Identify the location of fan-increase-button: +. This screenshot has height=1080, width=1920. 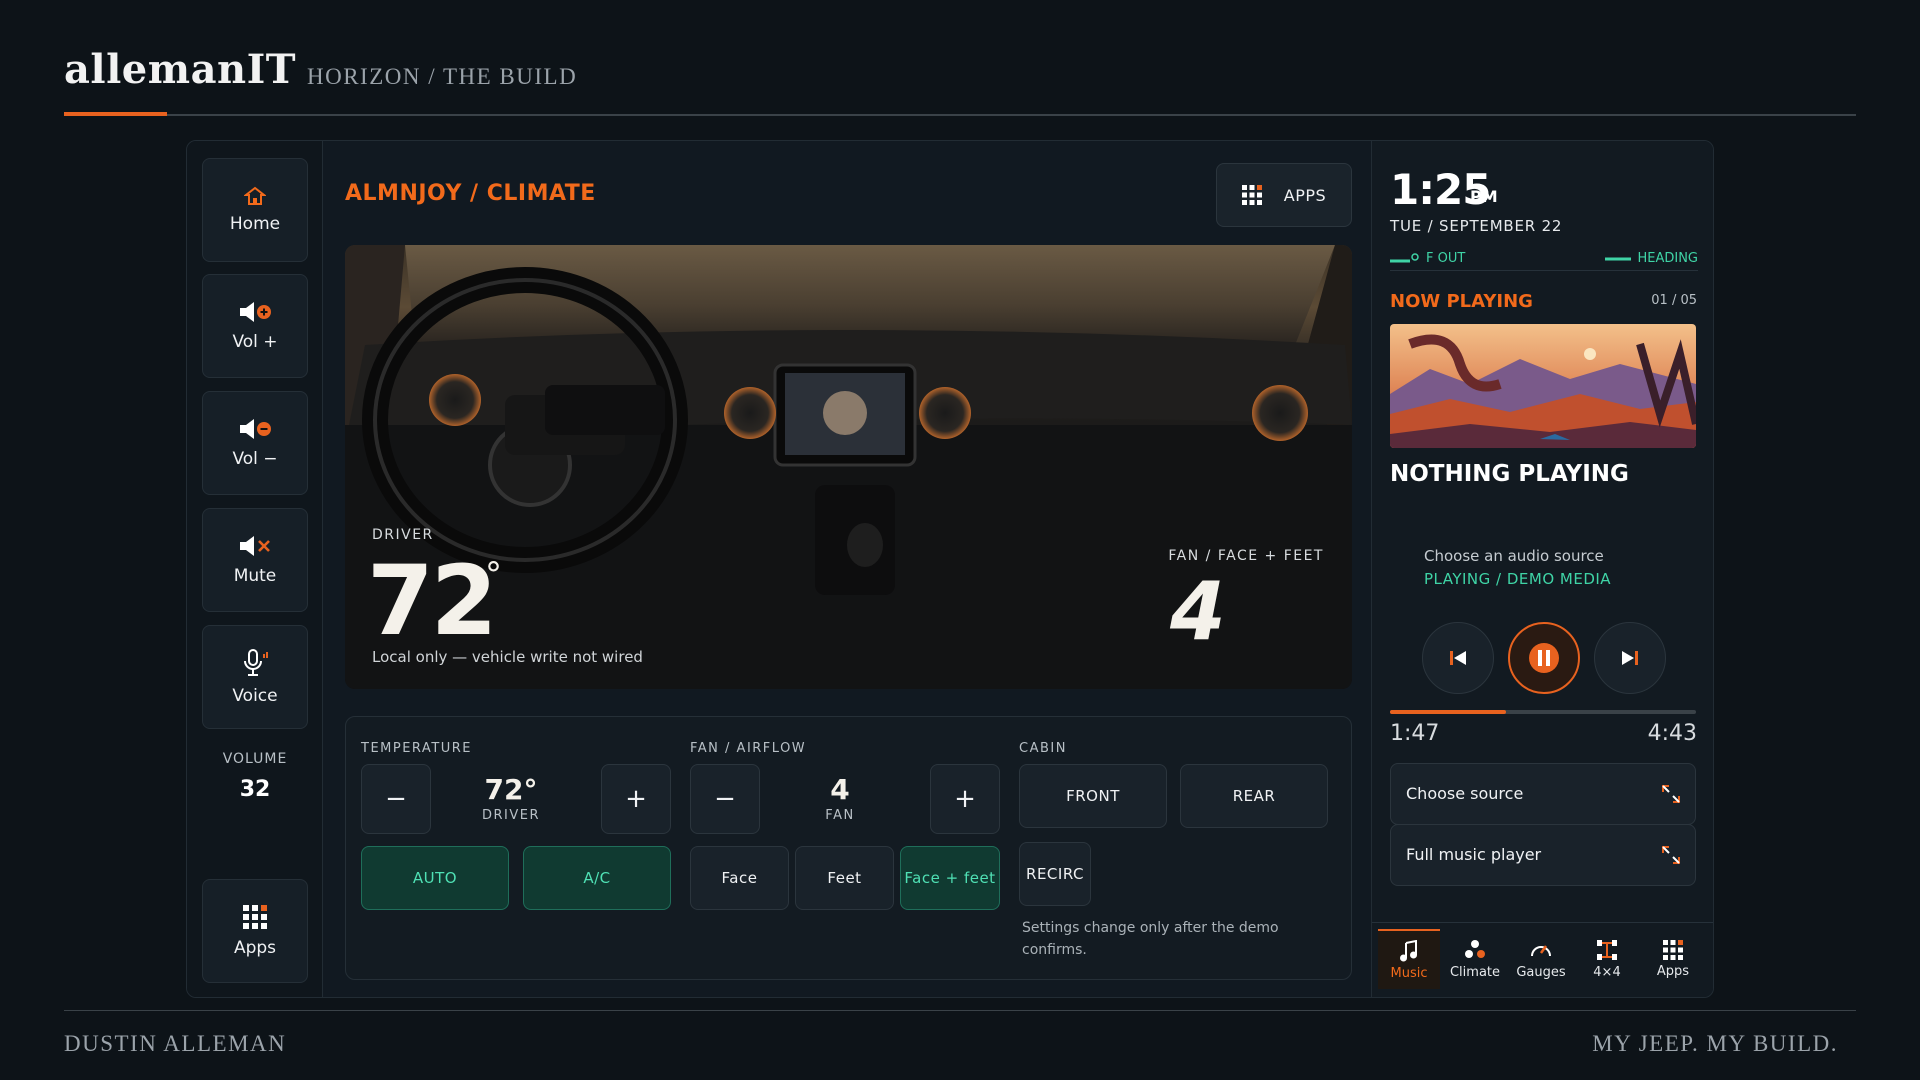
(965, 799).